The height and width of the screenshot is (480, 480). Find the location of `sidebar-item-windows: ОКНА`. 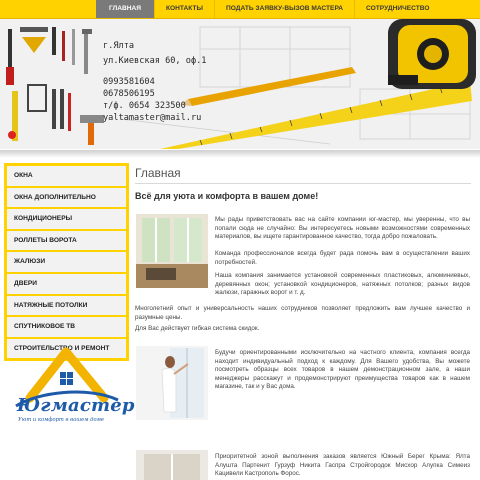

sidebar-item-windows: ОКНА is located at coordinates (66, 177).